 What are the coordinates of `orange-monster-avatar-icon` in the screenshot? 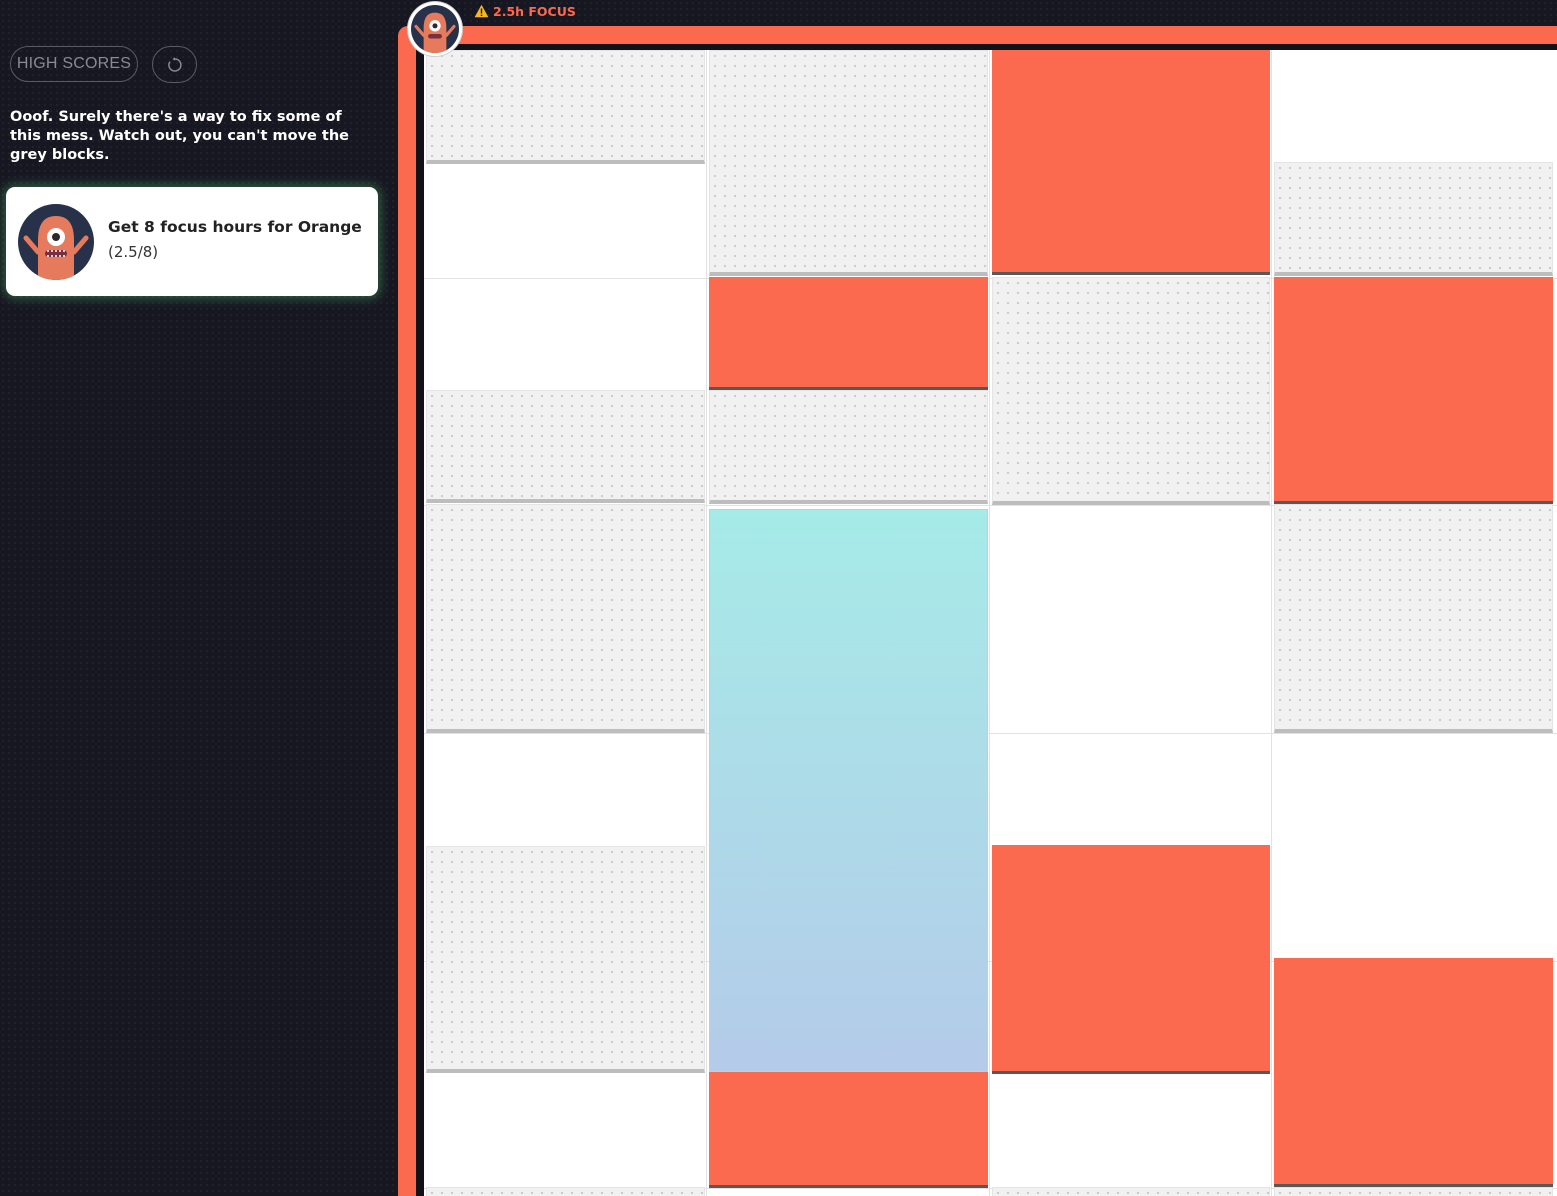 It's located at (435, 29).